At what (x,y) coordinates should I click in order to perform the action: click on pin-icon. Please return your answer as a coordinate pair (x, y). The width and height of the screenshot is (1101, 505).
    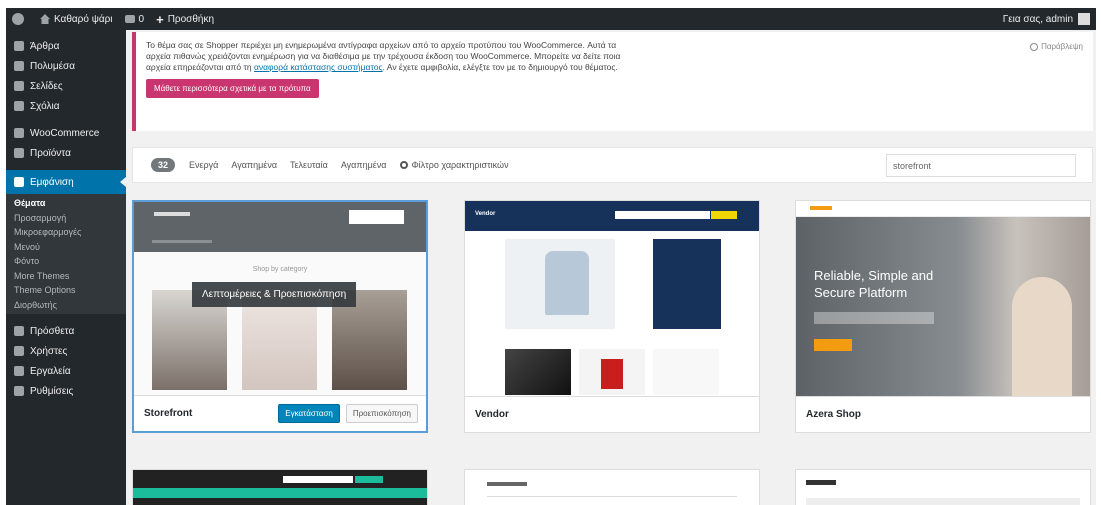
    Looking at the image, I should click on (19, 46).